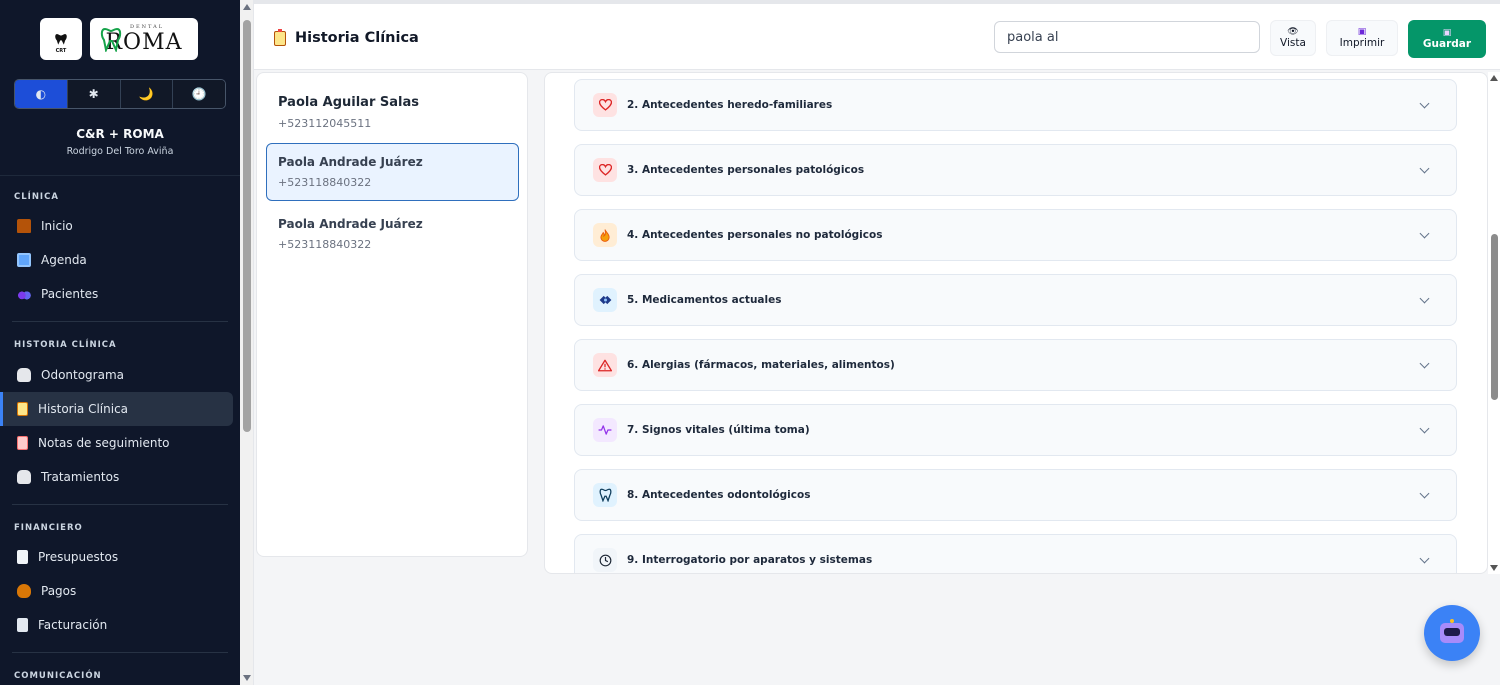 The height and width of the screenshot is (685, 1500). I want to click on sidebar-item-historia-clinica: Historia Clínica, so click(116, 409).